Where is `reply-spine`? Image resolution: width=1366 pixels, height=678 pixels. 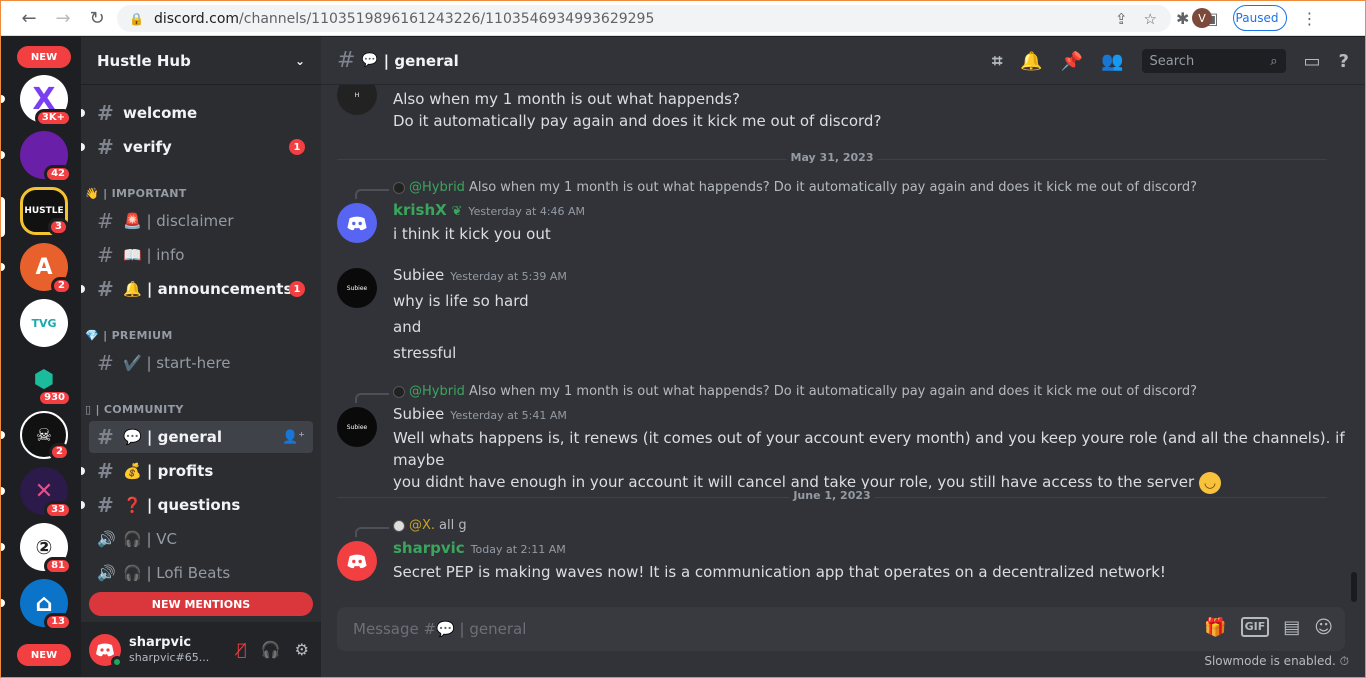
reply-spine is located at coordinates (372, 398).